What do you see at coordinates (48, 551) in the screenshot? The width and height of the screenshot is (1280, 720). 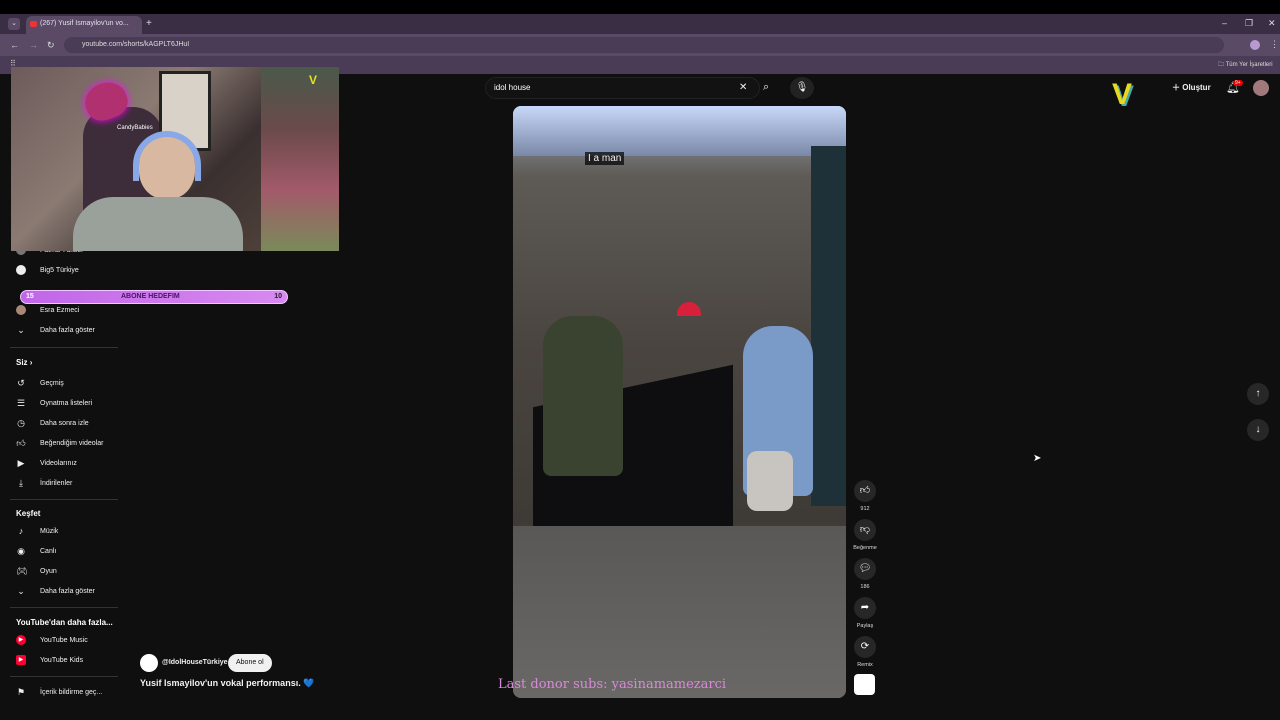 I see `sidebar-label: Canlı` at bounding box center [48, 551].